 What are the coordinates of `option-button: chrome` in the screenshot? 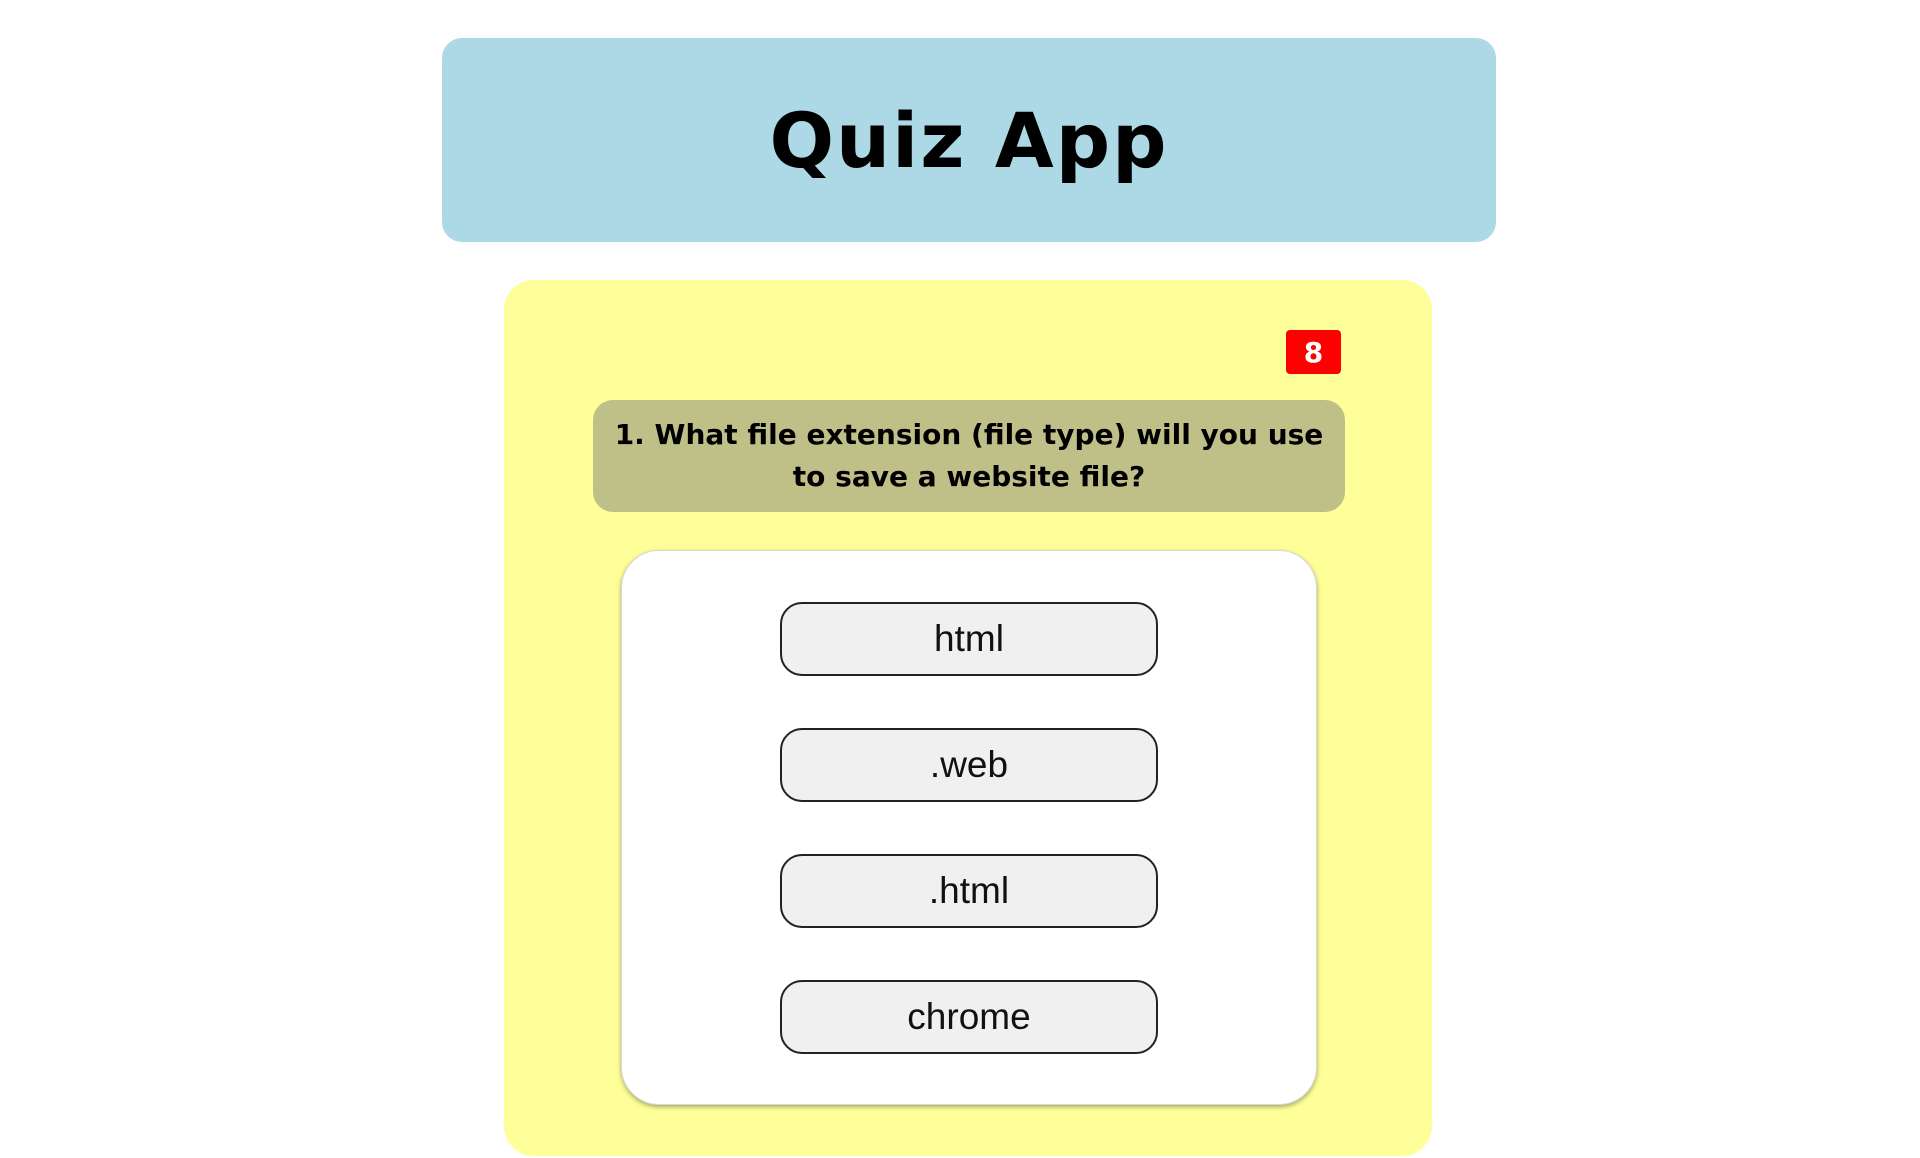 It's located at (969, 1017).